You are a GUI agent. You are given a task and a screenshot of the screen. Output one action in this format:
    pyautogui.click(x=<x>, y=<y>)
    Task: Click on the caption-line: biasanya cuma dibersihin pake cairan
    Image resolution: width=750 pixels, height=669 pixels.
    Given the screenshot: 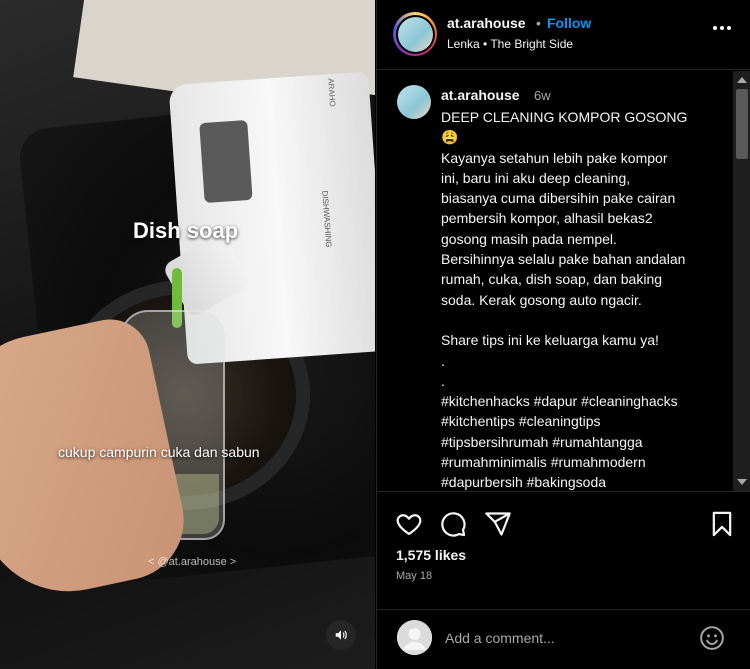 What is the action you would take?
    pyautogui.click(x=558, y=198)
    